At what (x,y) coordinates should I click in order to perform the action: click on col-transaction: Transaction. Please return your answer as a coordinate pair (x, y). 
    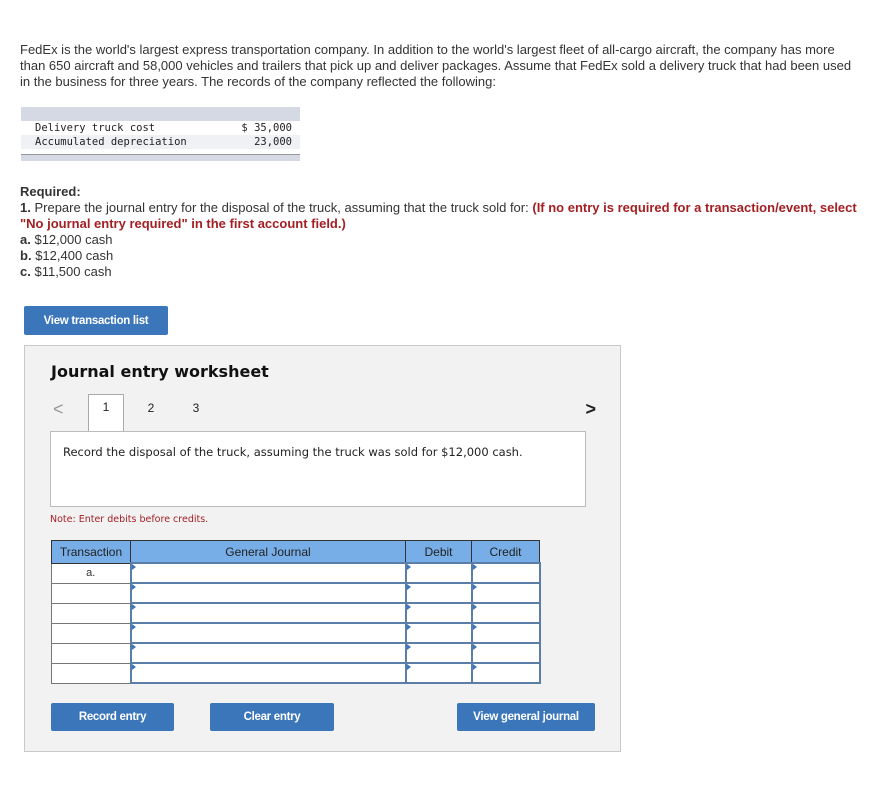
    Looking at the image, I should click on (91, 552).